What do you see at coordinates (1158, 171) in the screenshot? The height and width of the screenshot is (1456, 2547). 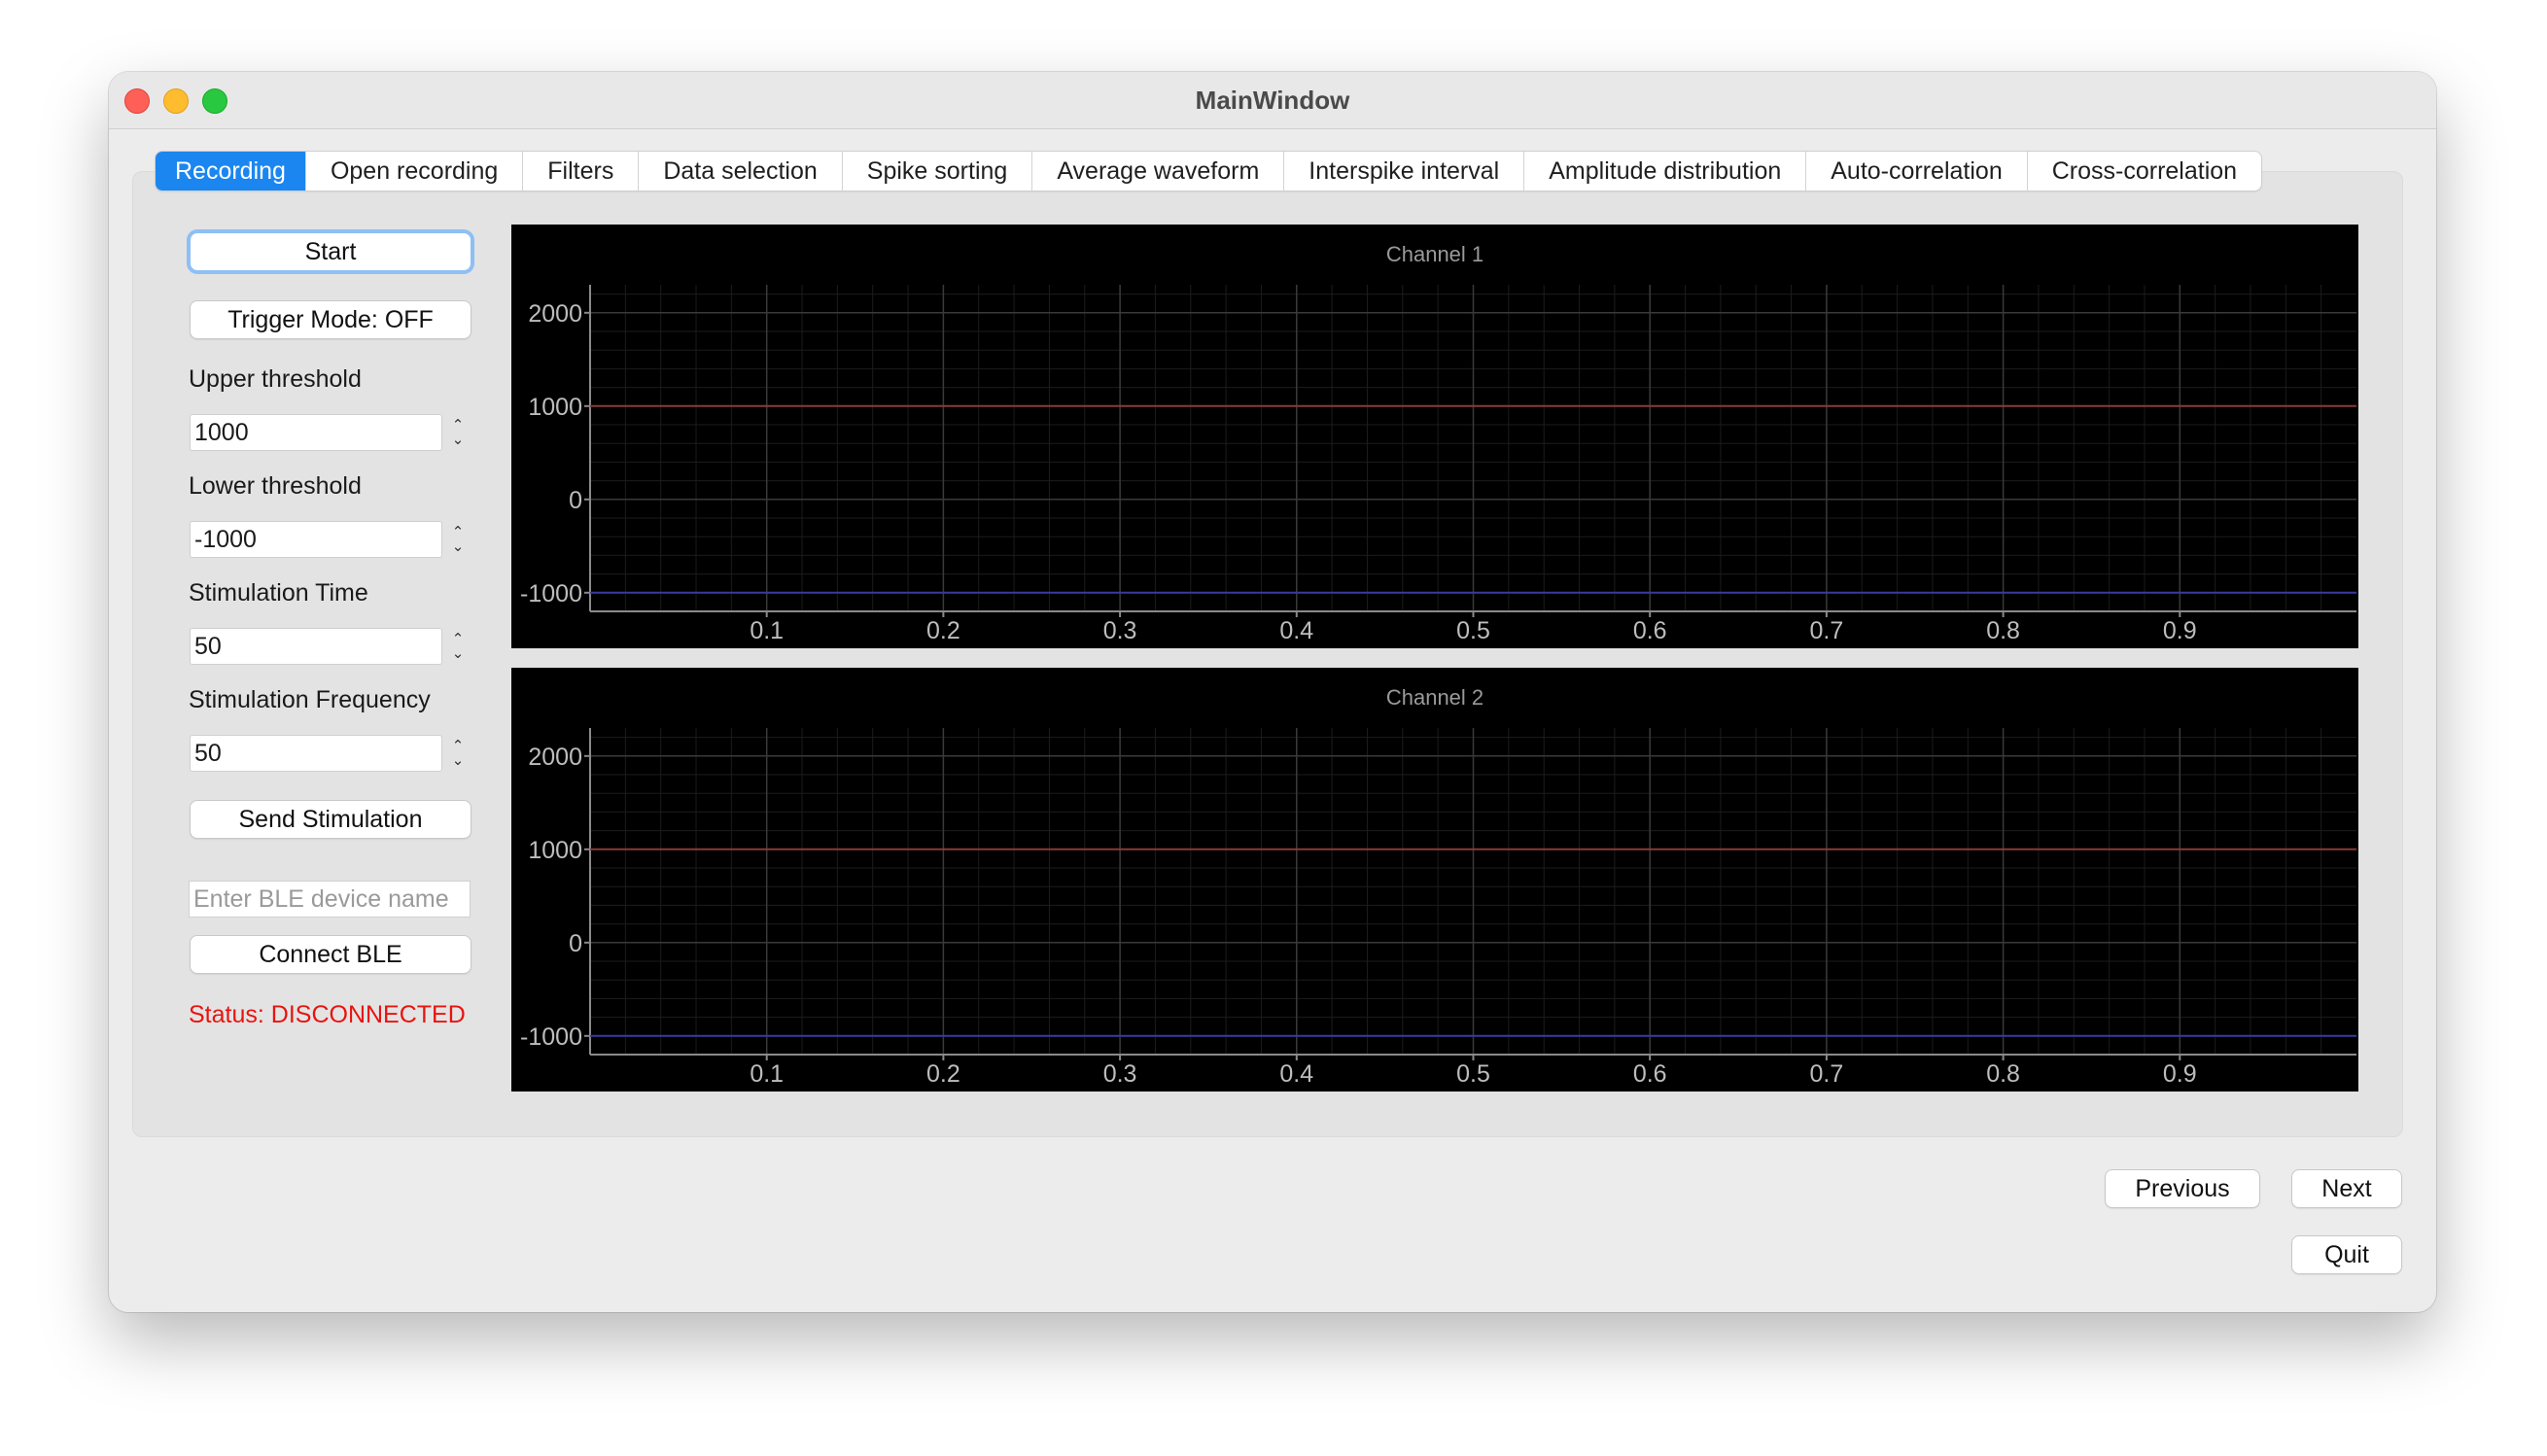 I see `tab-average-waveform: Average waveform` at bounding box center [1158, 171].